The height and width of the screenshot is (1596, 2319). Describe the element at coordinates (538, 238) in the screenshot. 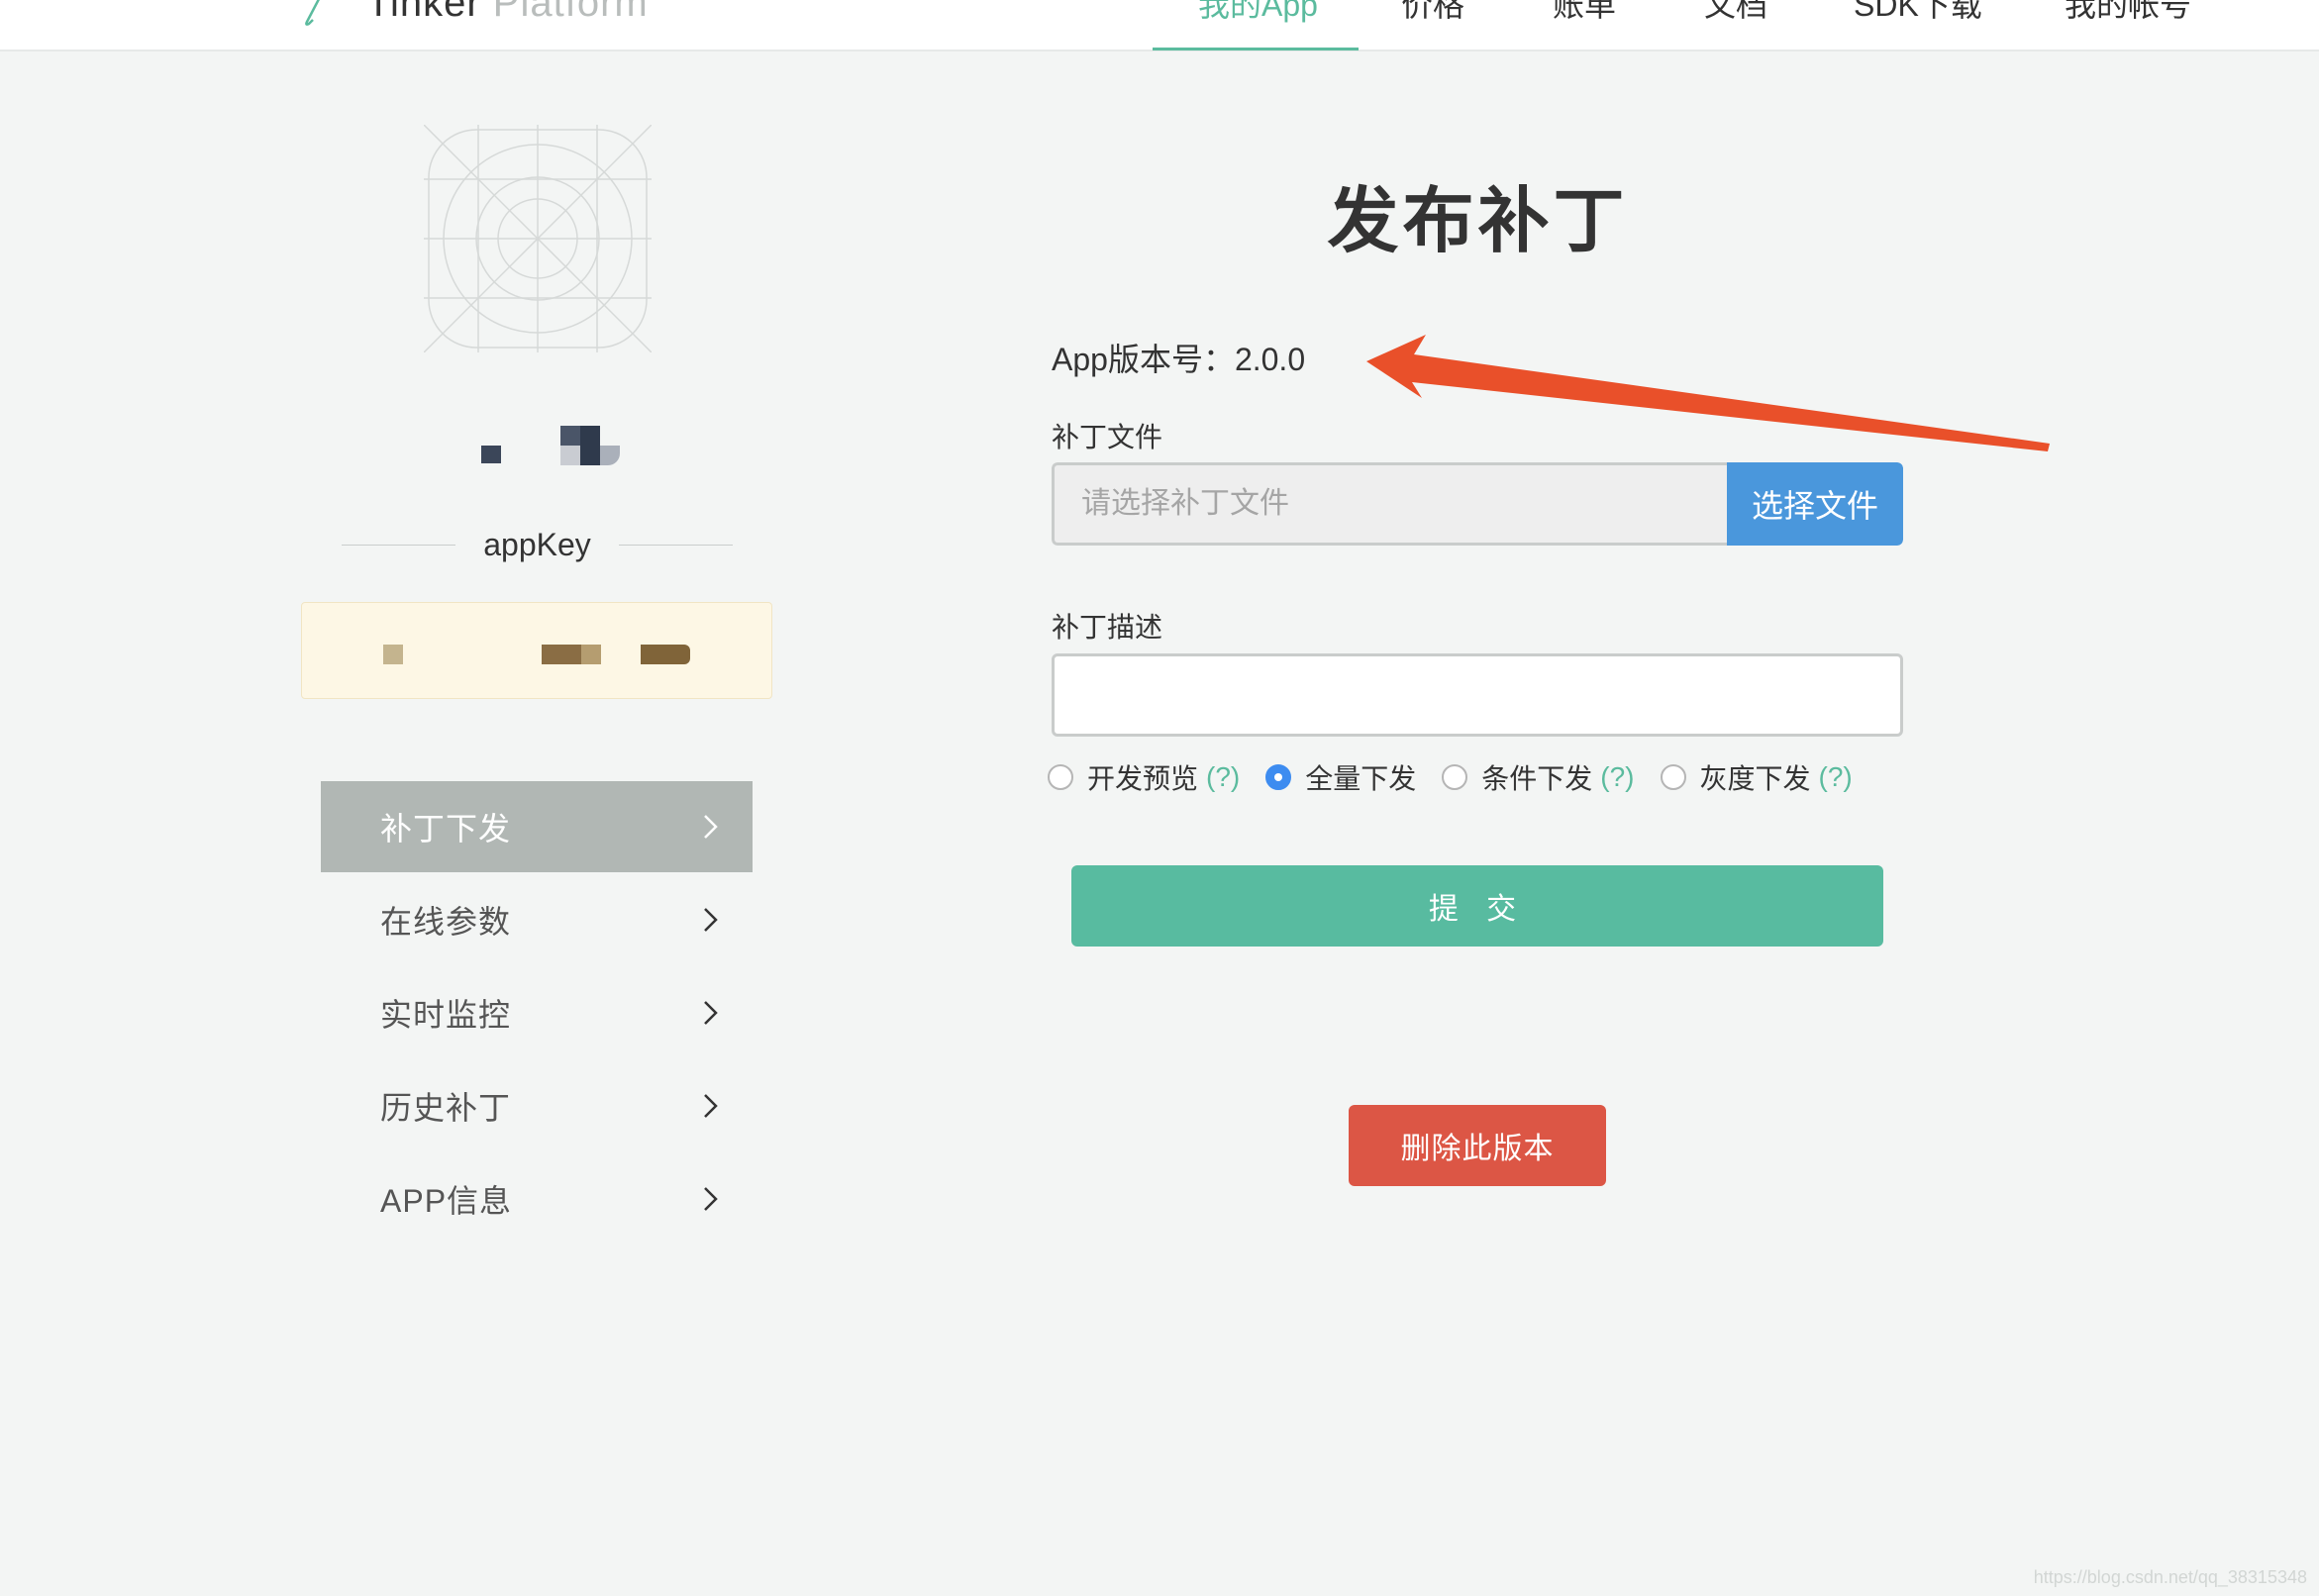

I see `app-icon-placeholder` at that location.